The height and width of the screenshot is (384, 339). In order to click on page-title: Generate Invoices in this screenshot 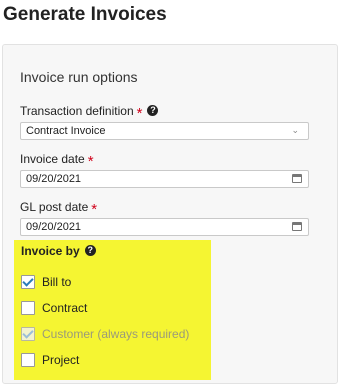, I will do `click(85, 14)`.